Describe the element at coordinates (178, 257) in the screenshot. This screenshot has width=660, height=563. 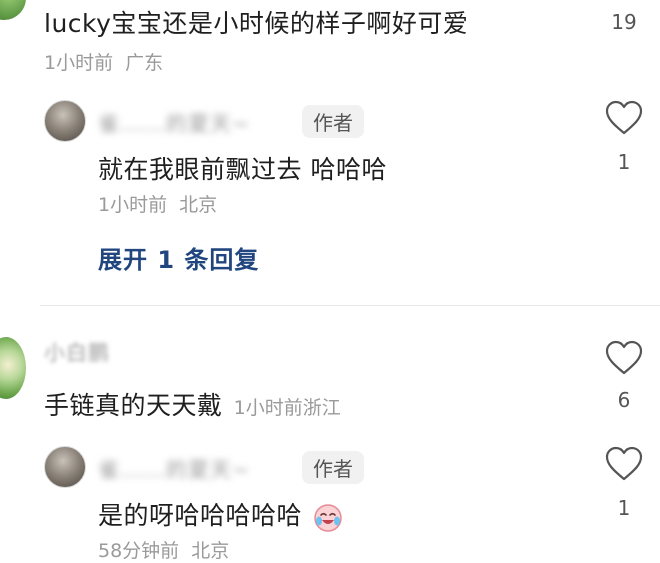
I see `expand-replies-link: 展开 1 条回复` at that location.